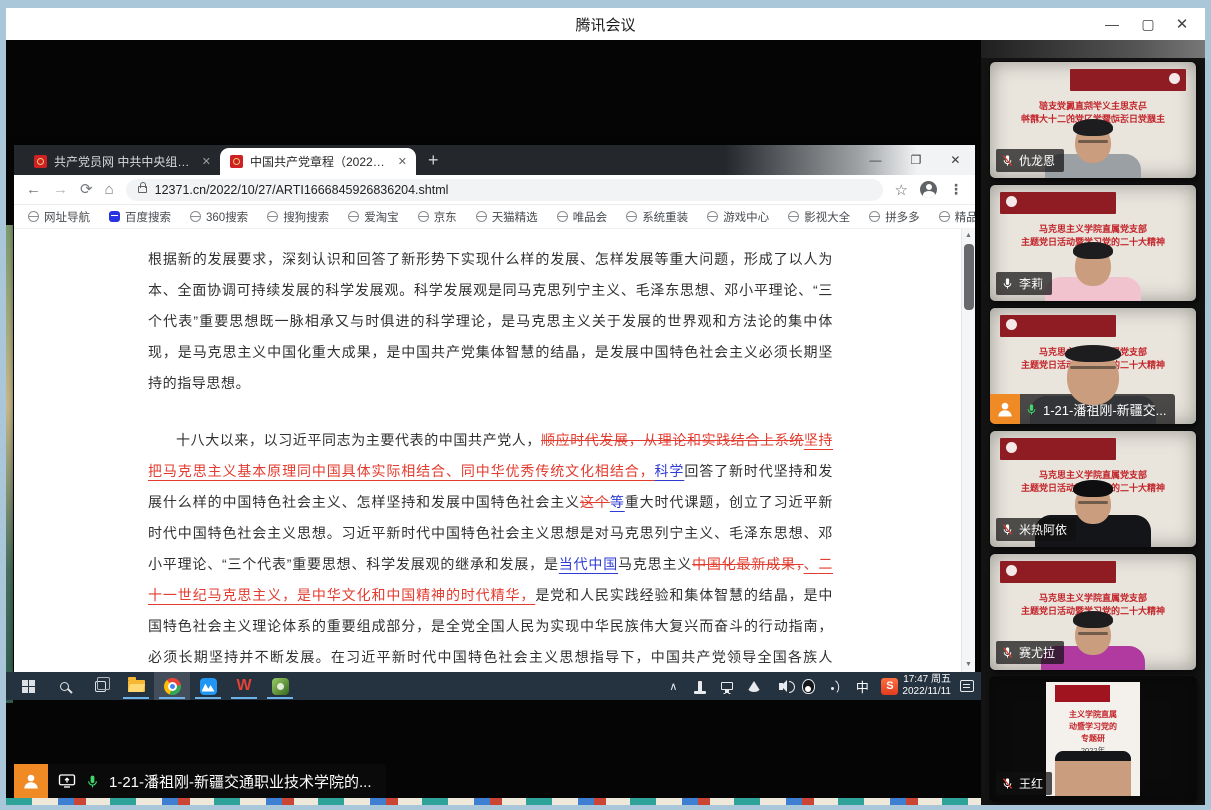  What do you see at coordinates (657, 217) in the screenshot?
I see `bookmark-item: 系统重装` at bounding box center [657, 217].